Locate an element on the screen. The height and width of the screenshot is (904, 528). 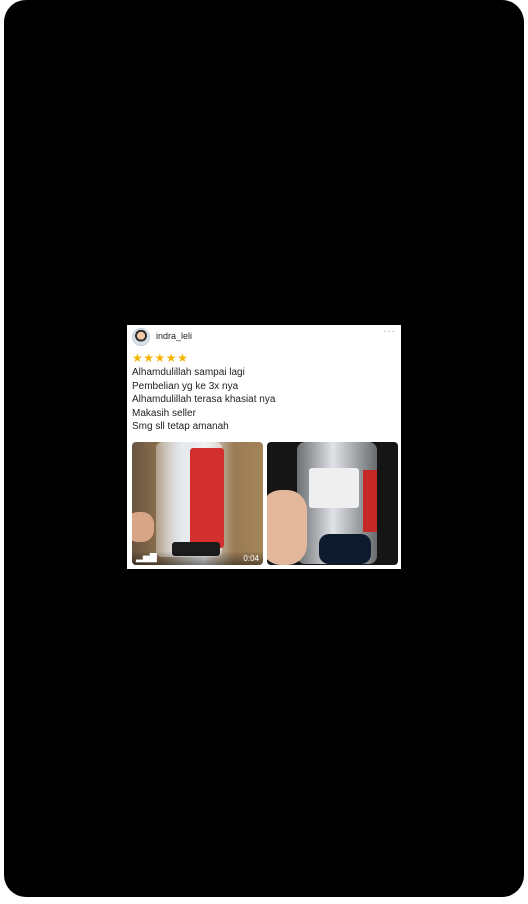
review-line: Alhamdulillah terasa khasiat nya is located at coordinates (204, 399).